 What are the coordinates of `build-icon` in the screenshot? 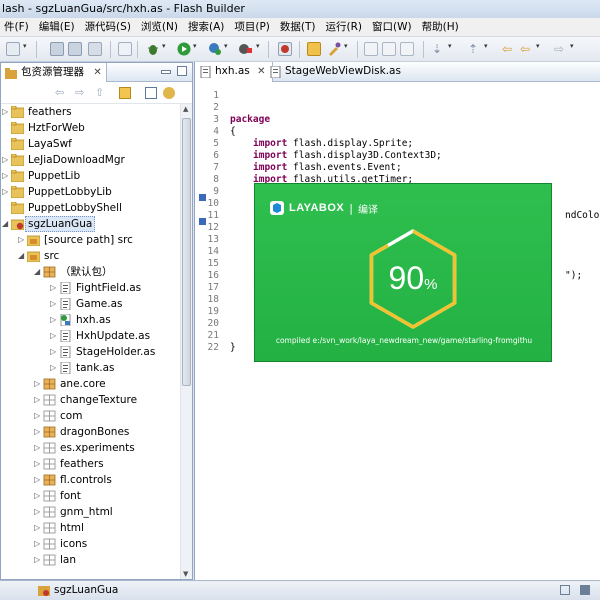 It's located at (334, 49).